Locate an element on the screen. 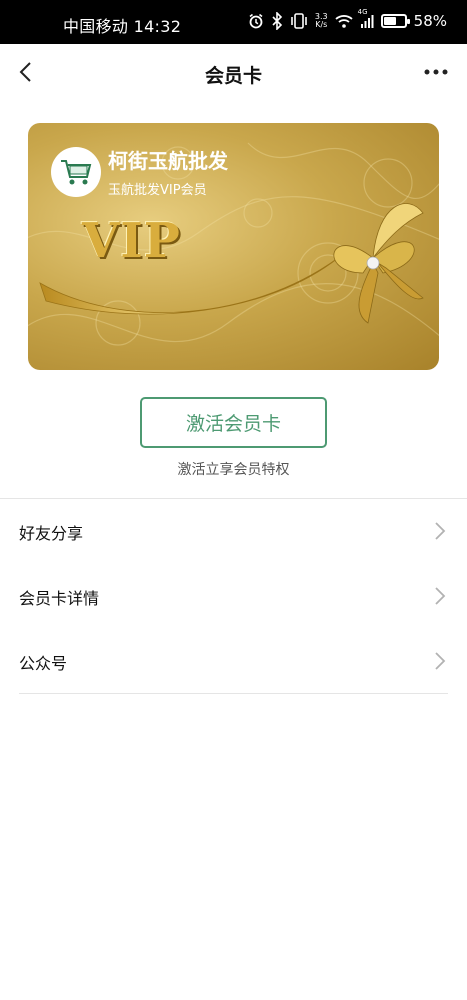 The height and width of the screenshot is (1000, 467). menu-item-share-with-friends: 好友分享 is located at coordinates (233, 531).